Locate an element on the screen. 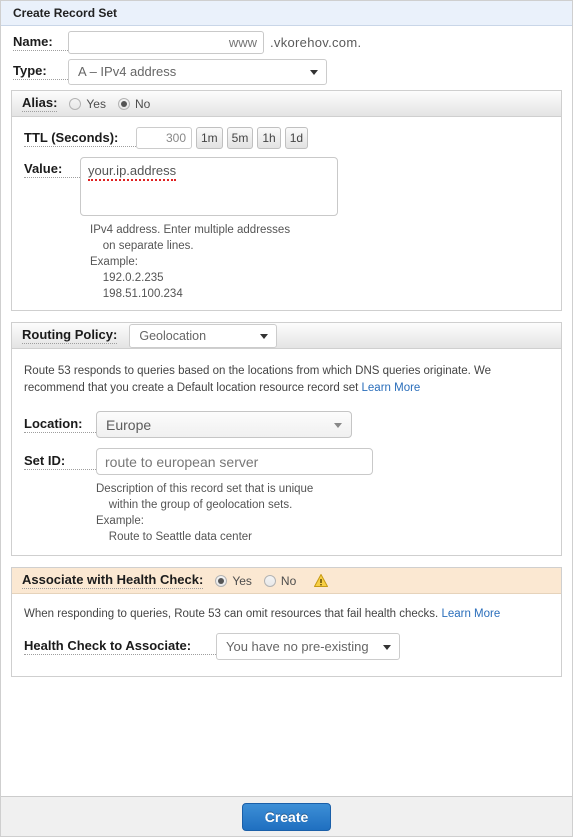  health-check-associate-select: You have no pre-existing is located at coordinates (308, 646).